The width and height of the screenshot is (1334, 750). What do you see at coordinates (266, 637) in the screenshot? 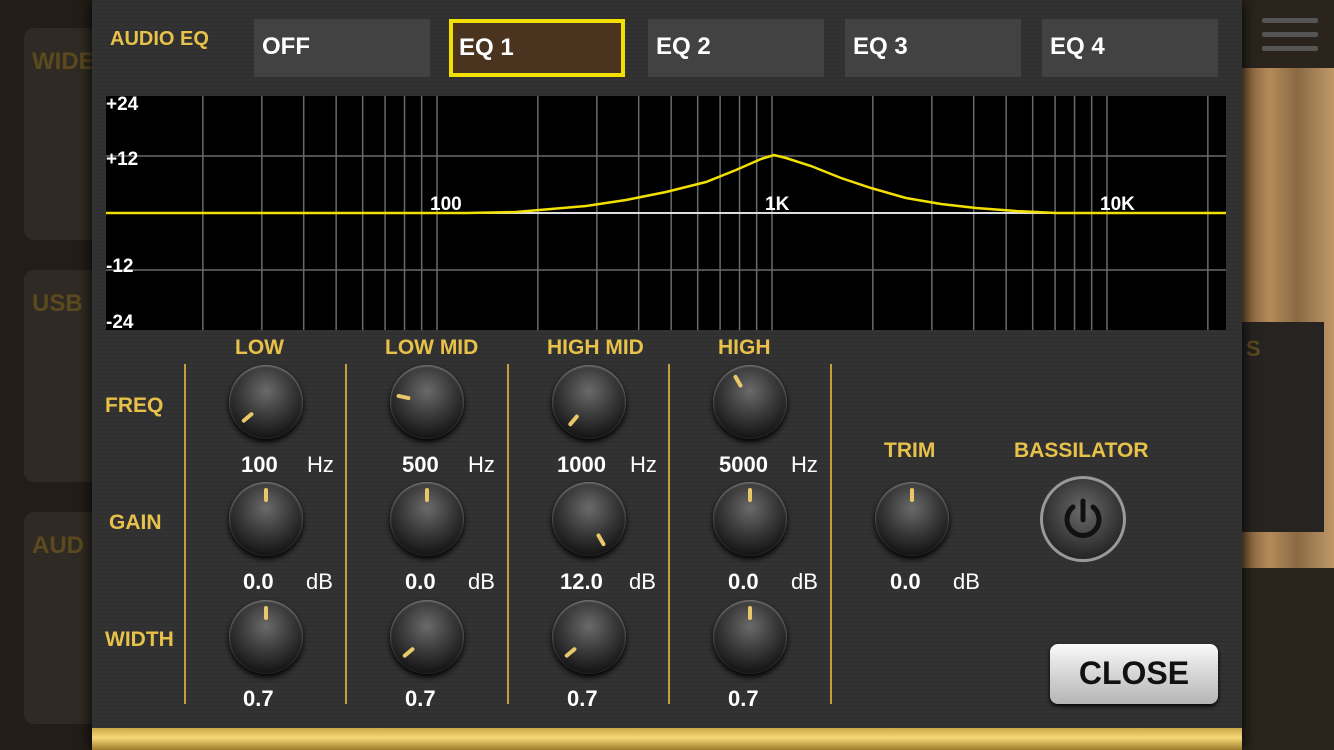
I see `low-width-knob` at bounding box center [266, 637].